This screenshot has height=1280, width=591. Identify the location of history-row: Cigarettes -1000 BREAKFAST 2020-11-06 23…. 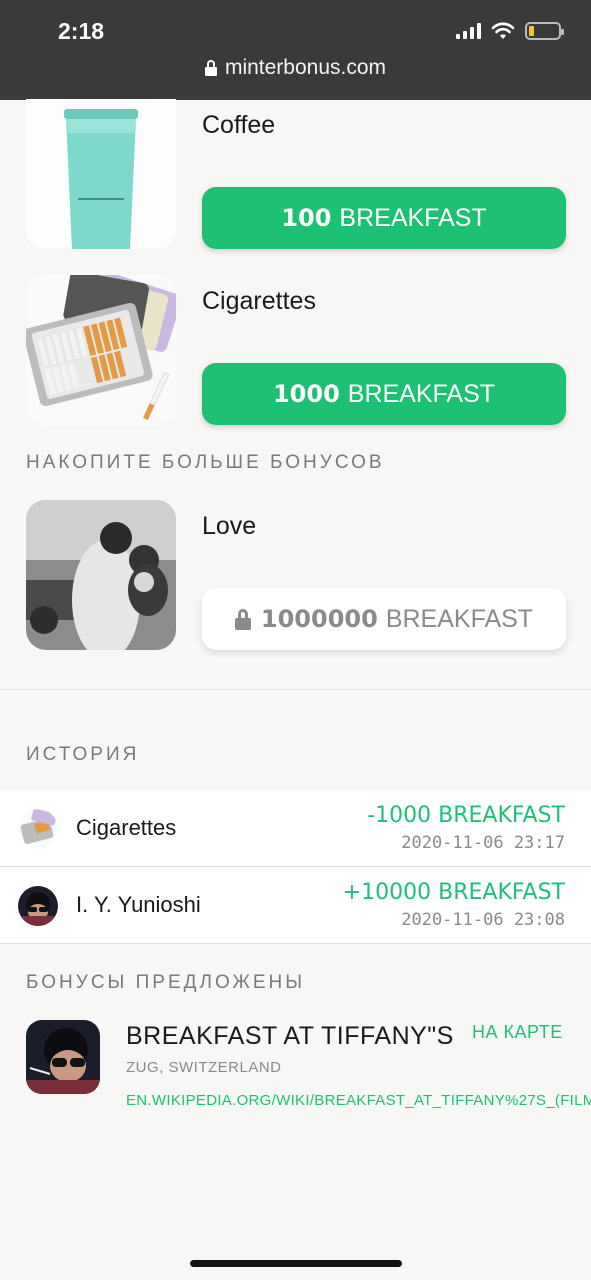
(295, 829).